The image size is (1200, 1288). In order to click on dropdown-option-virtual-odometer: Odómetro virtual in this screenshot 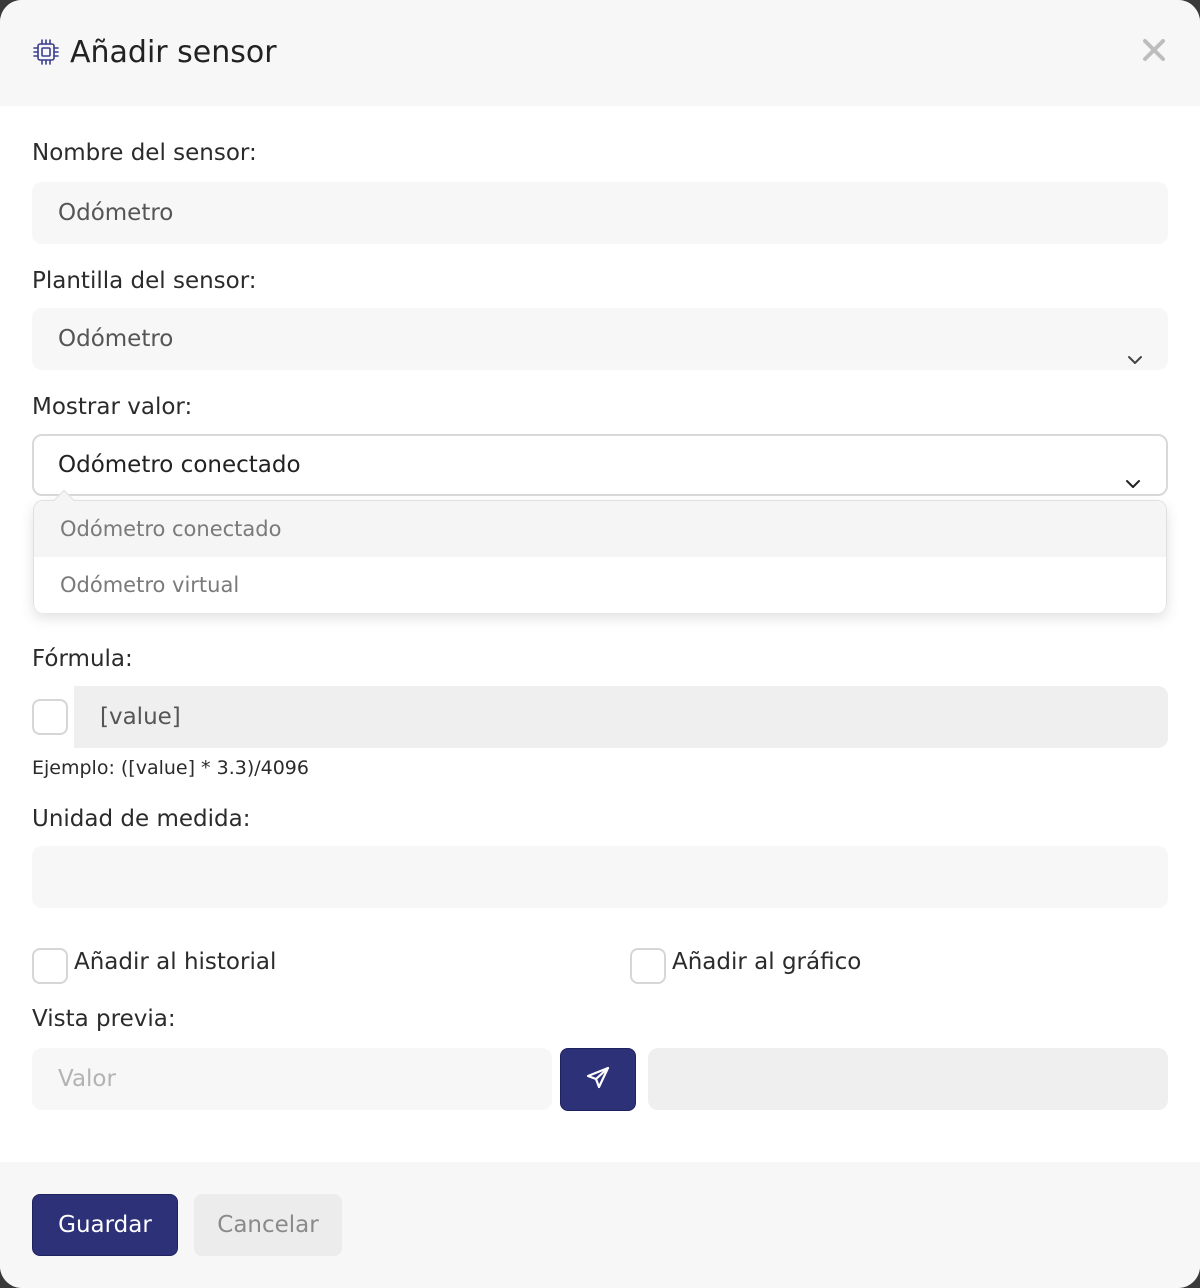, I will do `click(600, 585)`.